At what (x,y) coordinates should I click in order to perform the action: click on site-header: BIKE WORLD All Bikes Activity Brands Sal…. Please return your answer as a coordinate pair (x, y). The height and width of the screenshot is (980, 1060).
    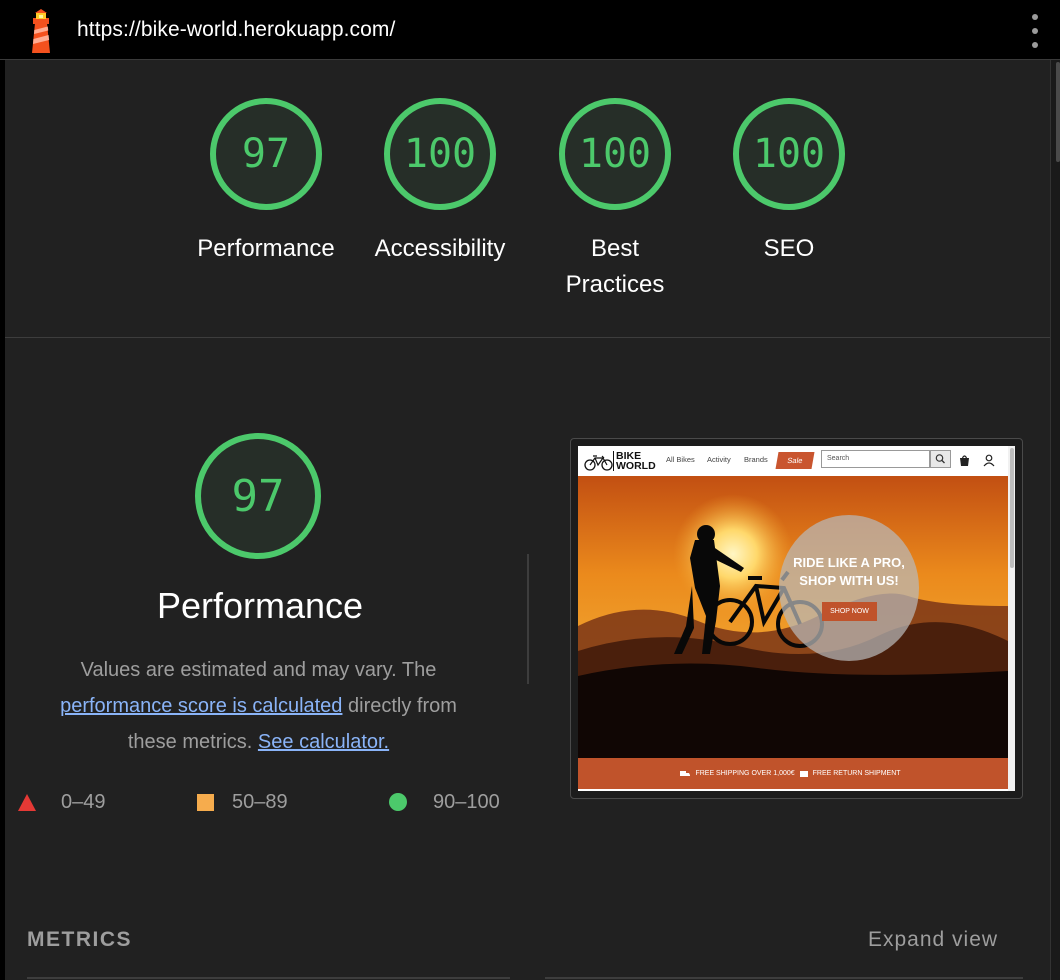
    Looking at the image, I should click on (796, 461).